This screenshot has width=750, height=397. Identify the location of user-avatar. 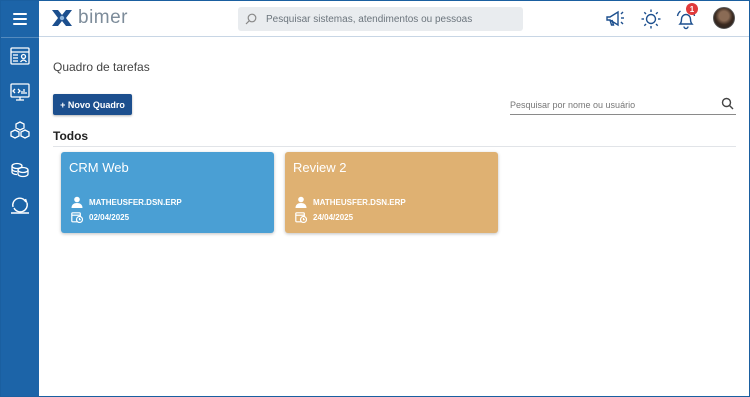
(724, 18).